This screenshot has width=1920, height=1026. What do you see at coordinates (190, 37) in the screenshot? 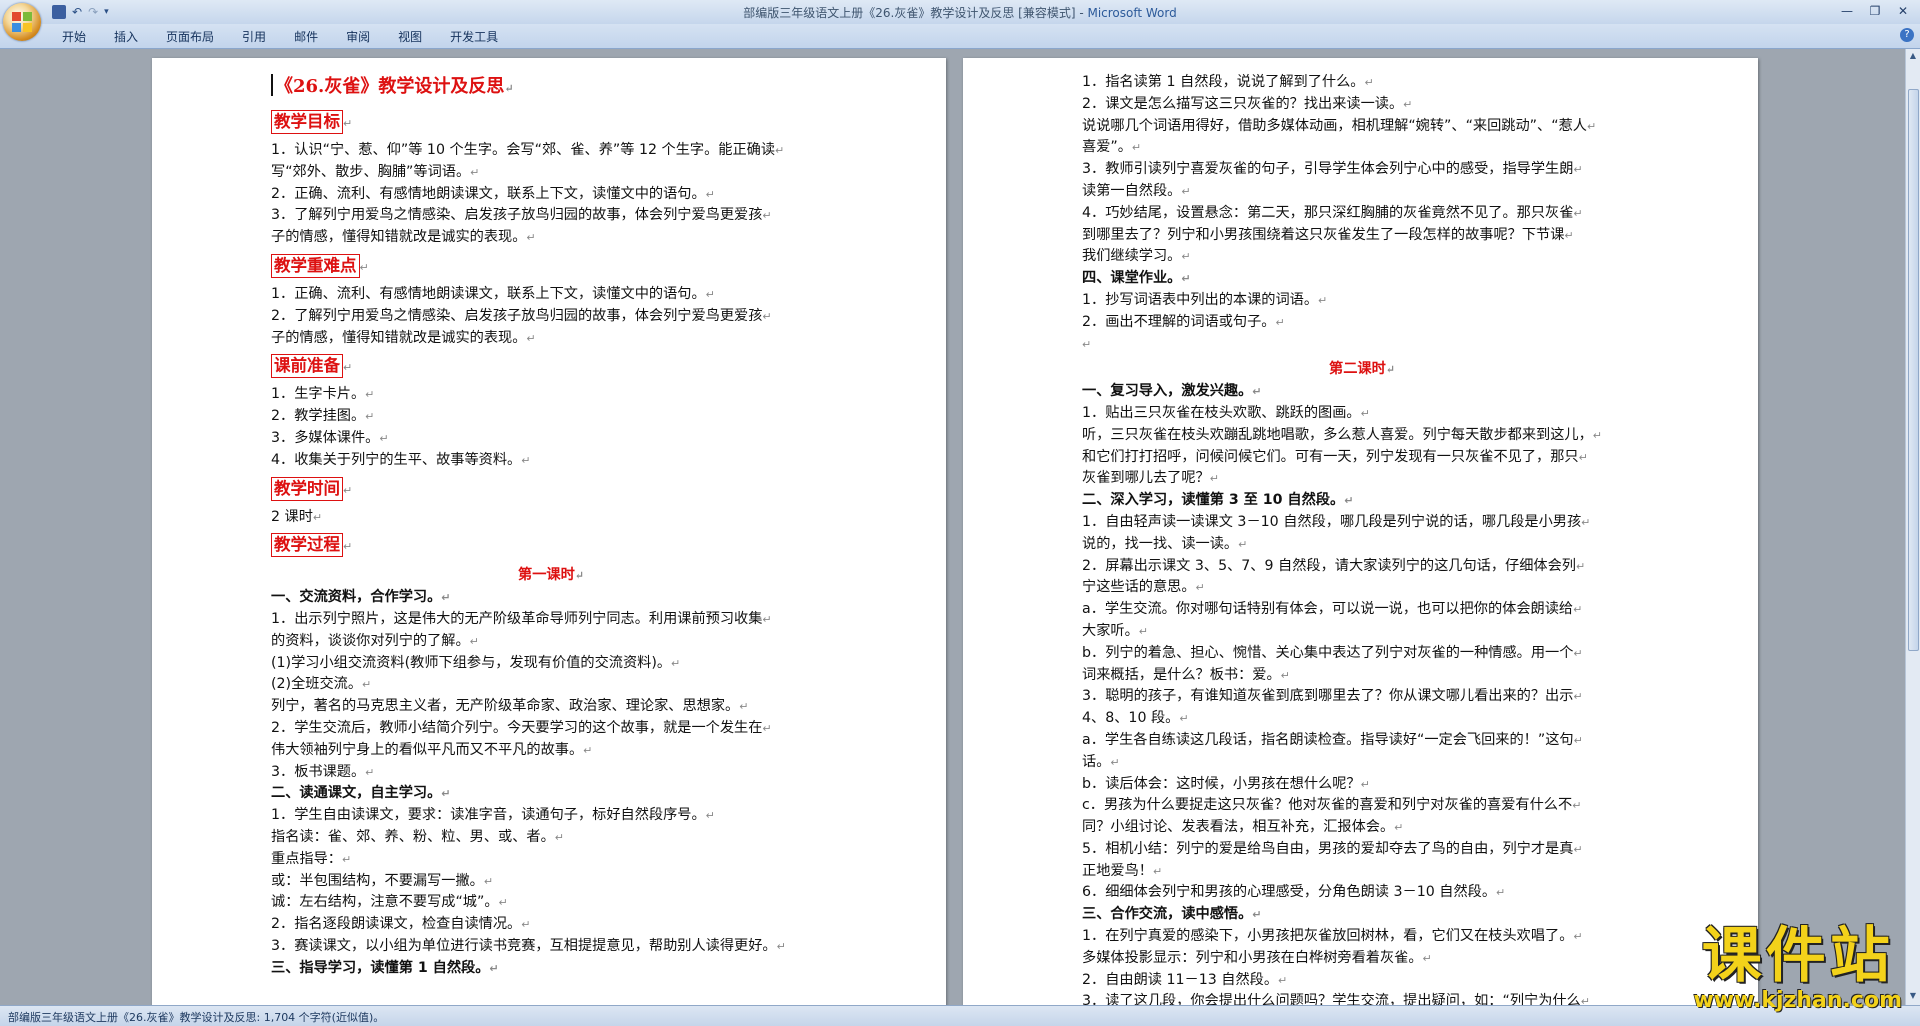
I see `tab-page-layout: 页面布局` at bounding box center [190, 37].